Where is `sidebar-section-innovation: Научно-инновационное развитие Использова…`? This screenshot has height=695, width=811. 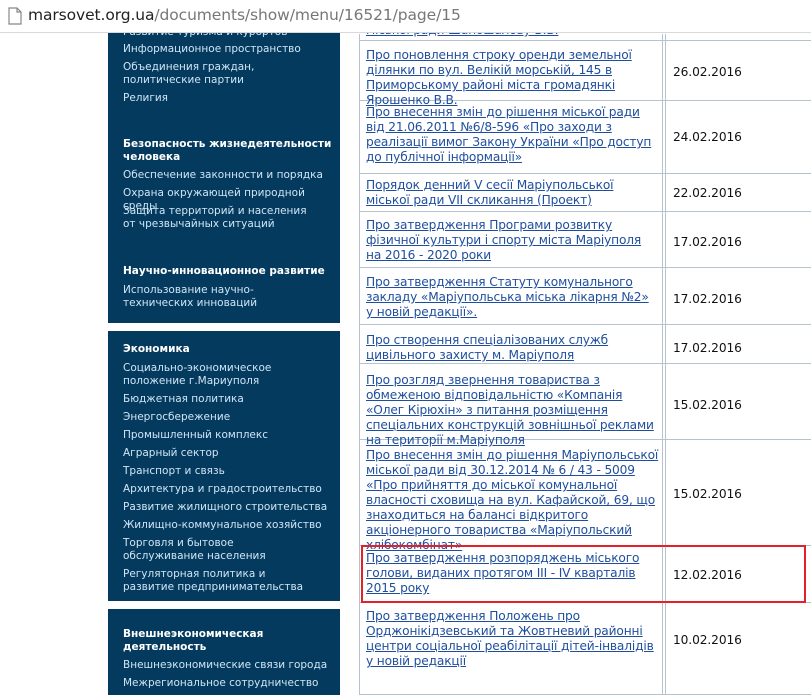 sidebar-section-innovation: Научно-инновационное развитие Использова… is located at coordinates (224, 287).